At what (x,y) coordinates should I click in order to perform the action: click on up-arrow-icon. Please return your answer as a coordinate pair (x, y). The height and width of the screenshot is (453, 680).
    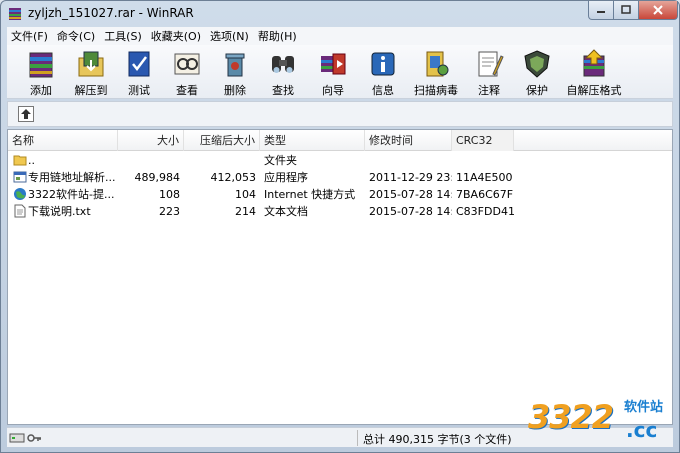
    Looking at the image, I should click on (26, 114).